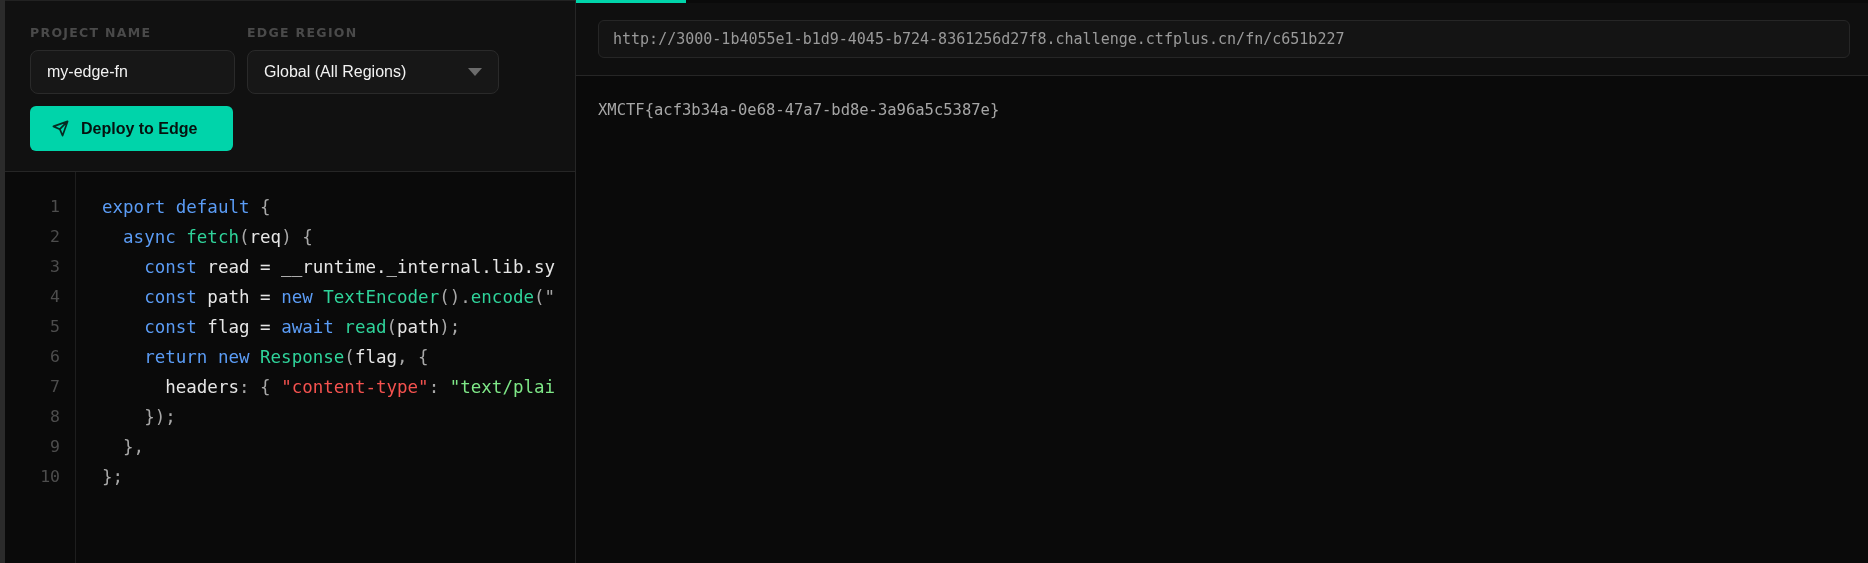 Image resolution: width=1868 pixels, height=563 pixels. I want to click on send-icon, so click(60, 128).